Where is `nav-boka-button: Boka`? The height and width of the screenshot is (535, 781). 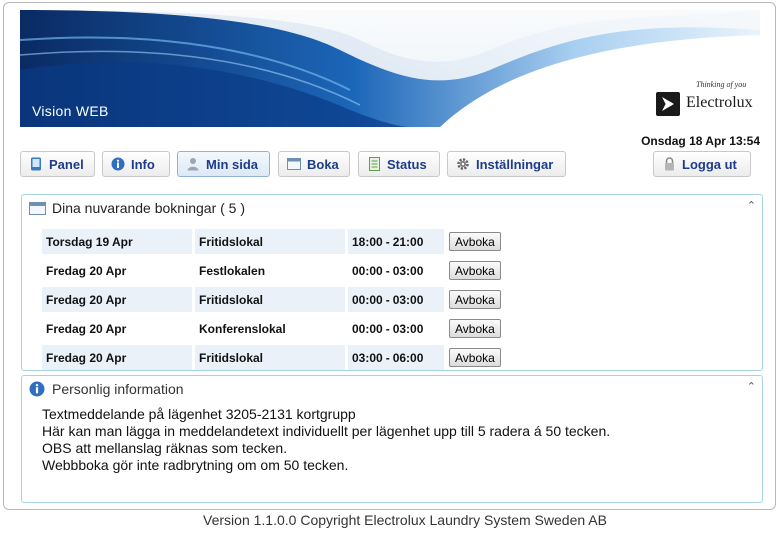
nav-boka-button: Boka is located at coordinates (314, 164).